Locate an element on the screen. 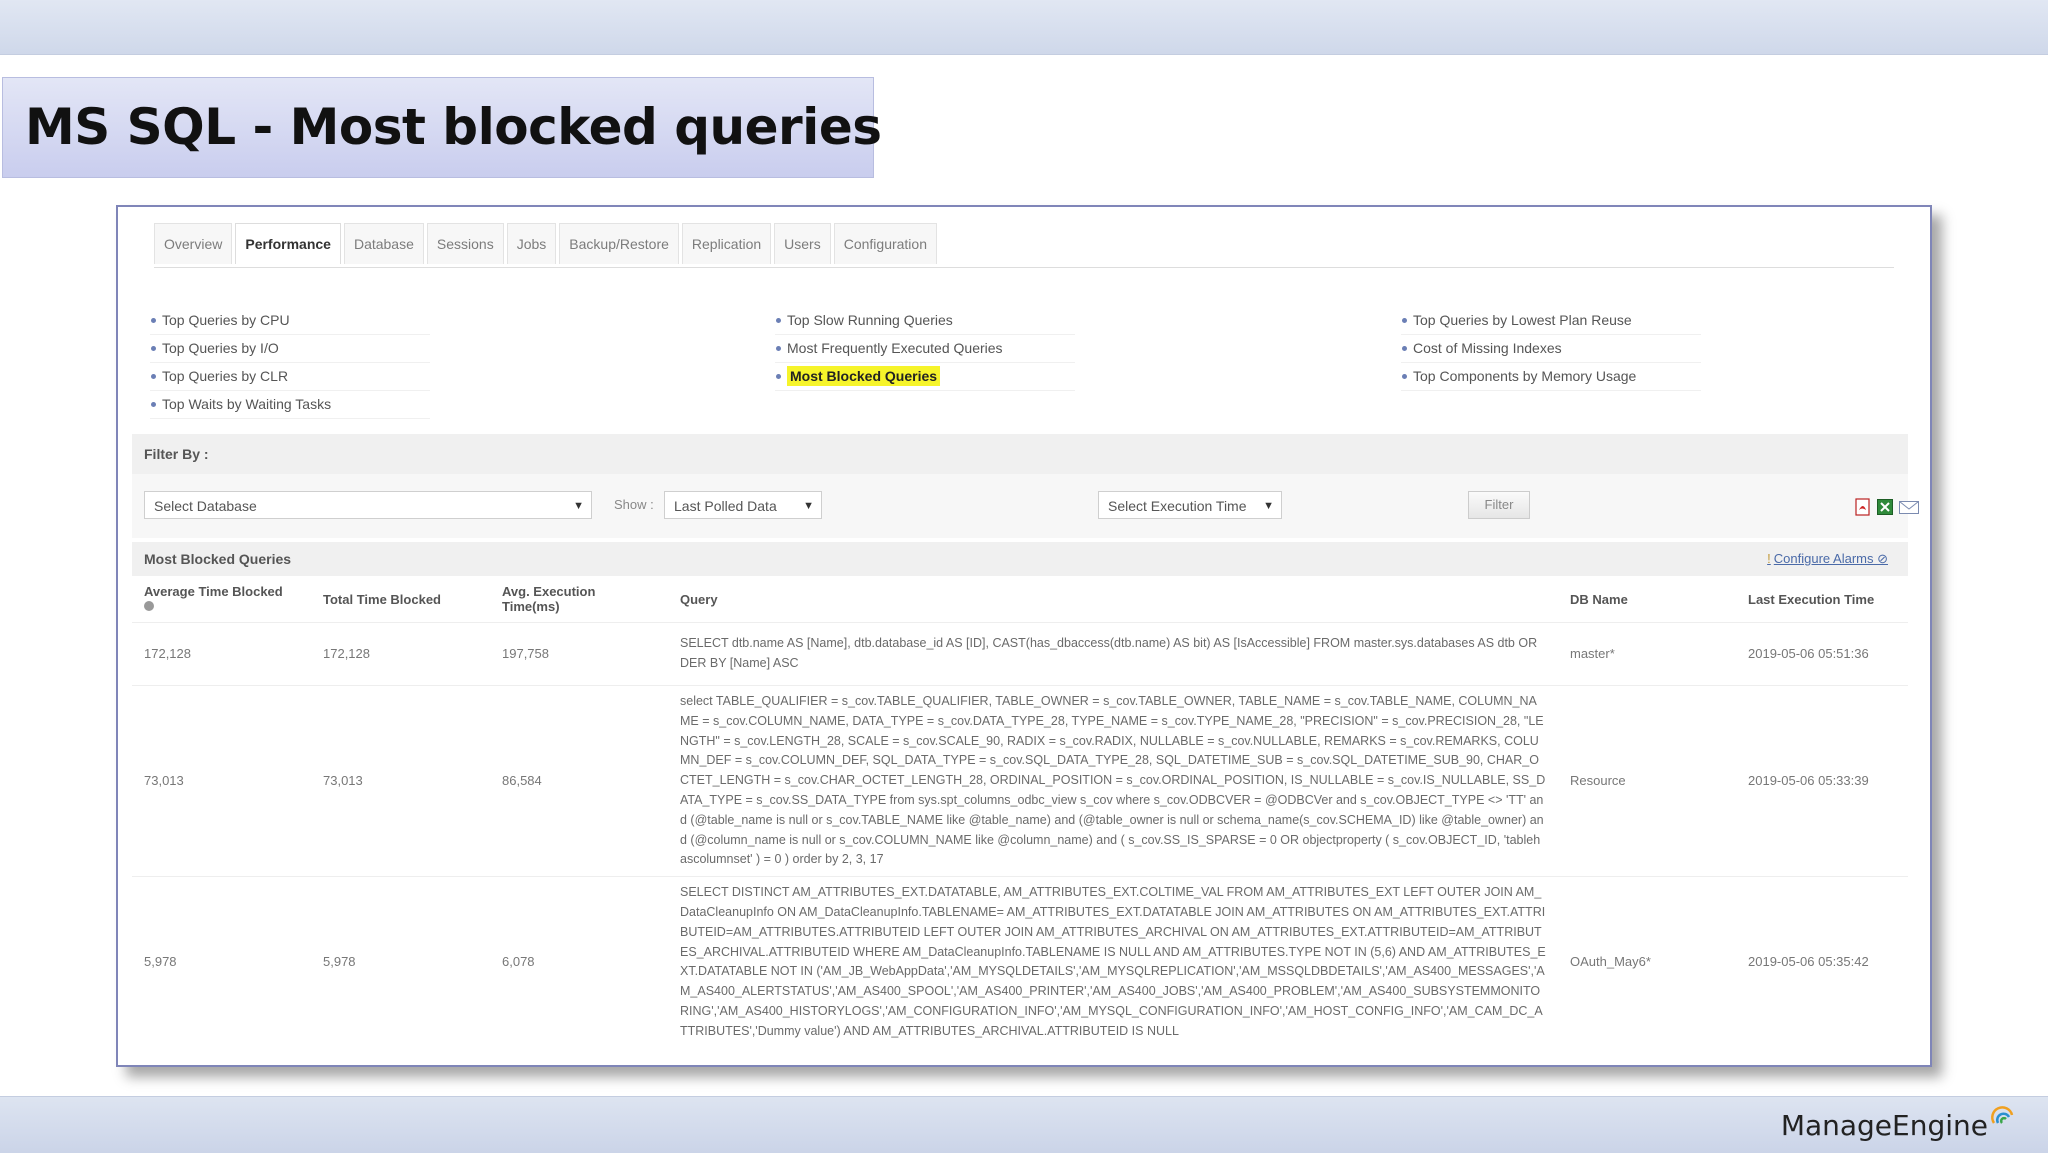 Image resolution: width=2048 pixels, height=1153 pixels. pdf-export-icon is located at coordinates (1863, 507).